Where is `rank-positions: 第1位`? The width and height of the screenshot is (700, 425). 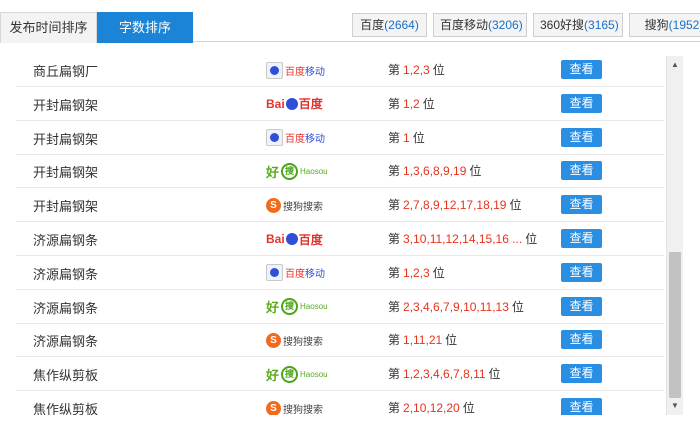 rank-positions: 第1位 is located at coordinates (406, 137).